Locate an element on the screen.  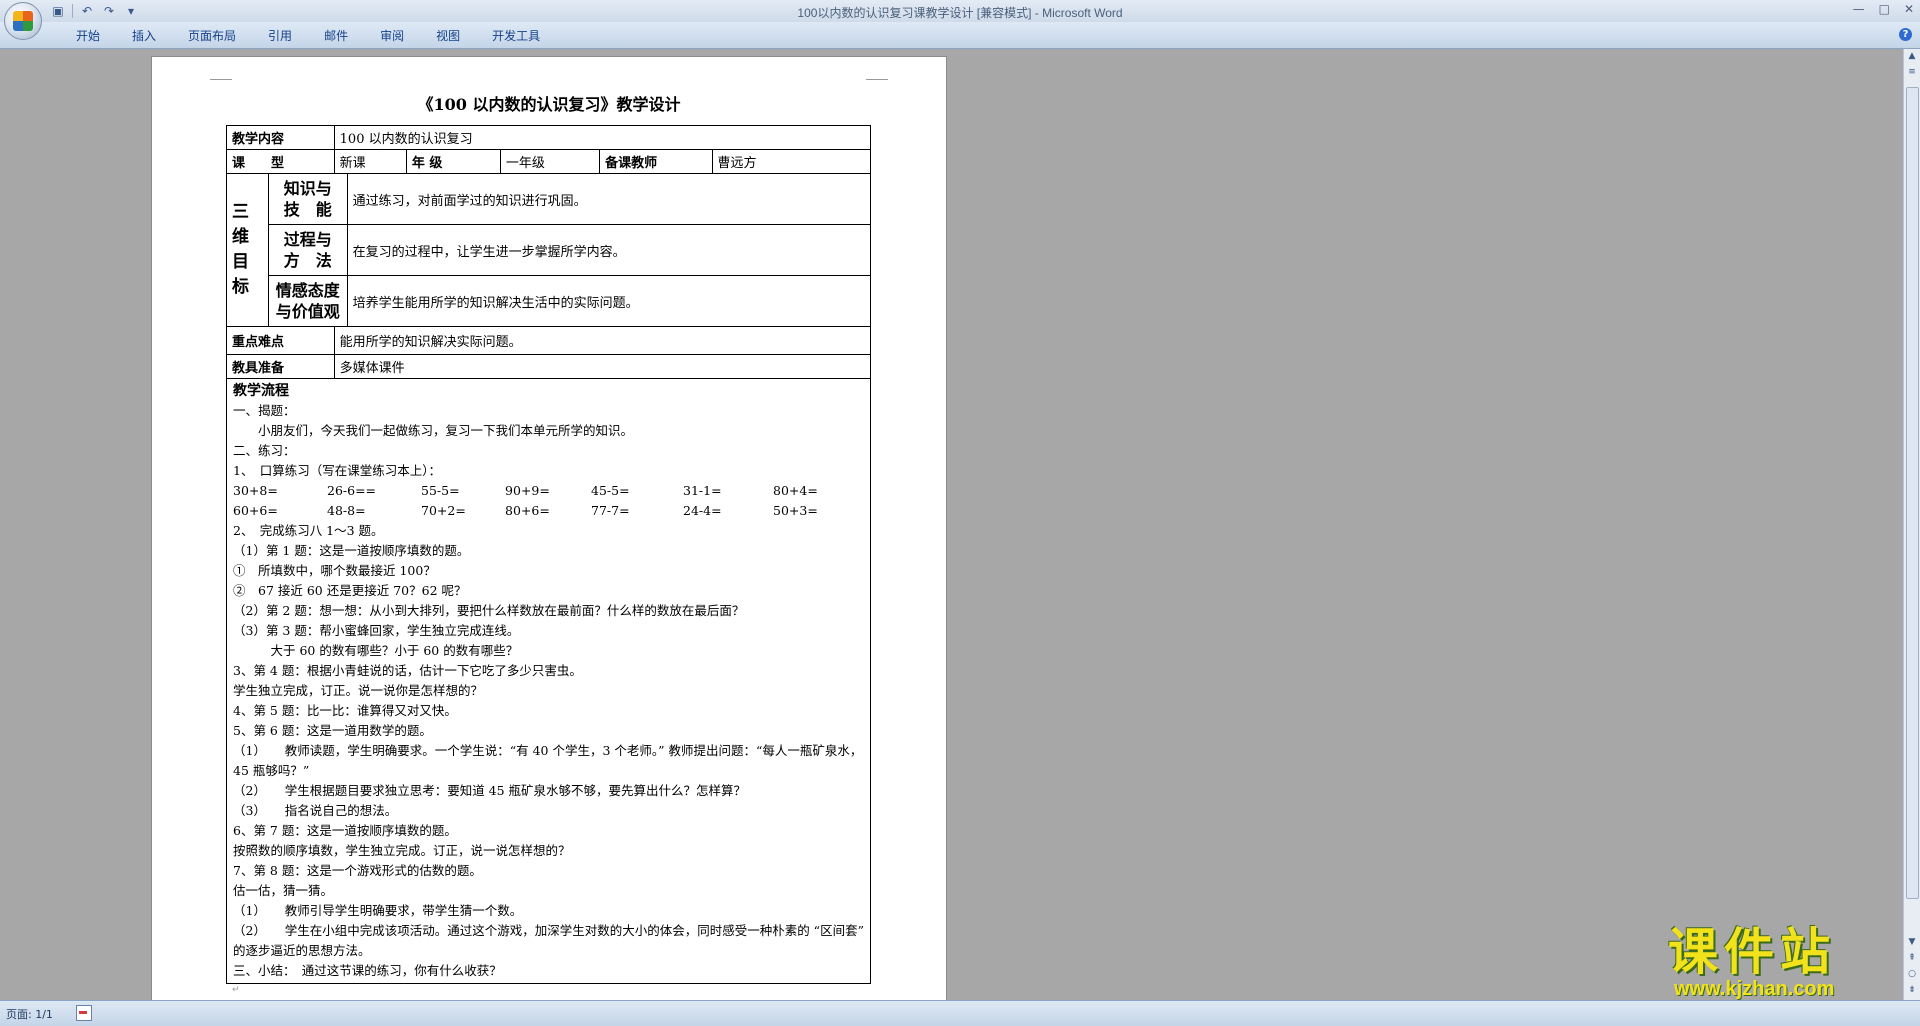
tab-insert: 插入 is located at coordinates (144, 36).